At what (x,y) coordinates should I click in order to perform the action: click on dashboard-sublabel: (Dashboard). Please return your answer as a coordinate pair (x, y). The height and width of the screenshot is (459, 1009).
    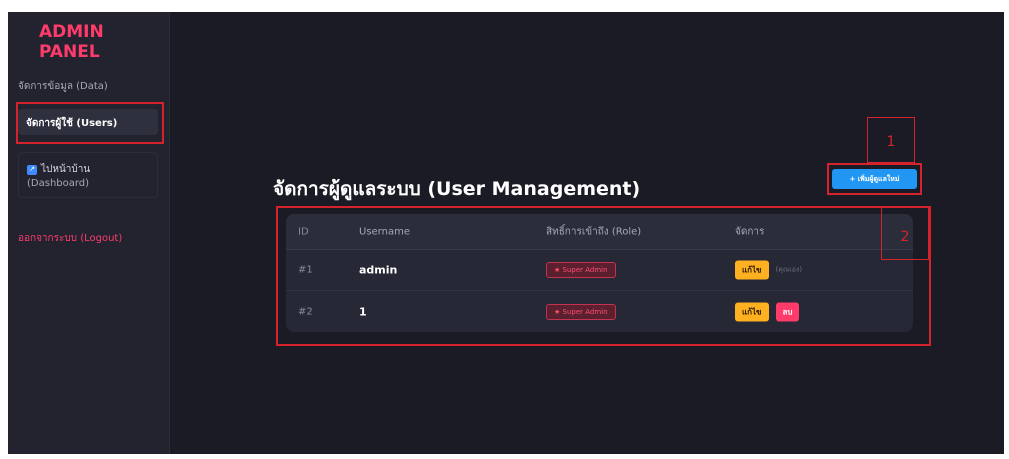
    Looking at the image, I should click on (58, 183).